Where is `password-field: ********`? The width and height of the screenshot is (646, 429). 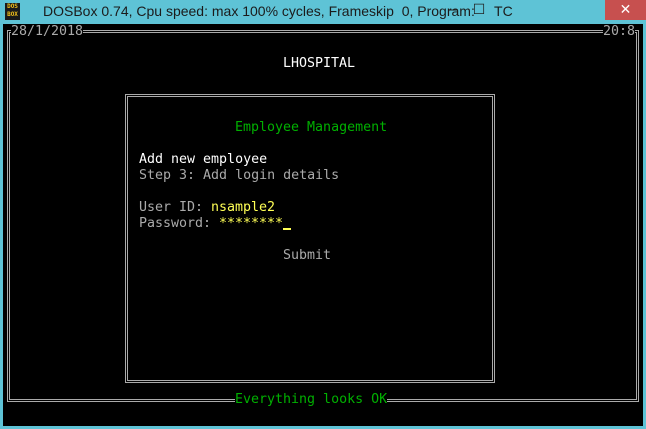 password-field: ******** is located at coordinates (255, 224).